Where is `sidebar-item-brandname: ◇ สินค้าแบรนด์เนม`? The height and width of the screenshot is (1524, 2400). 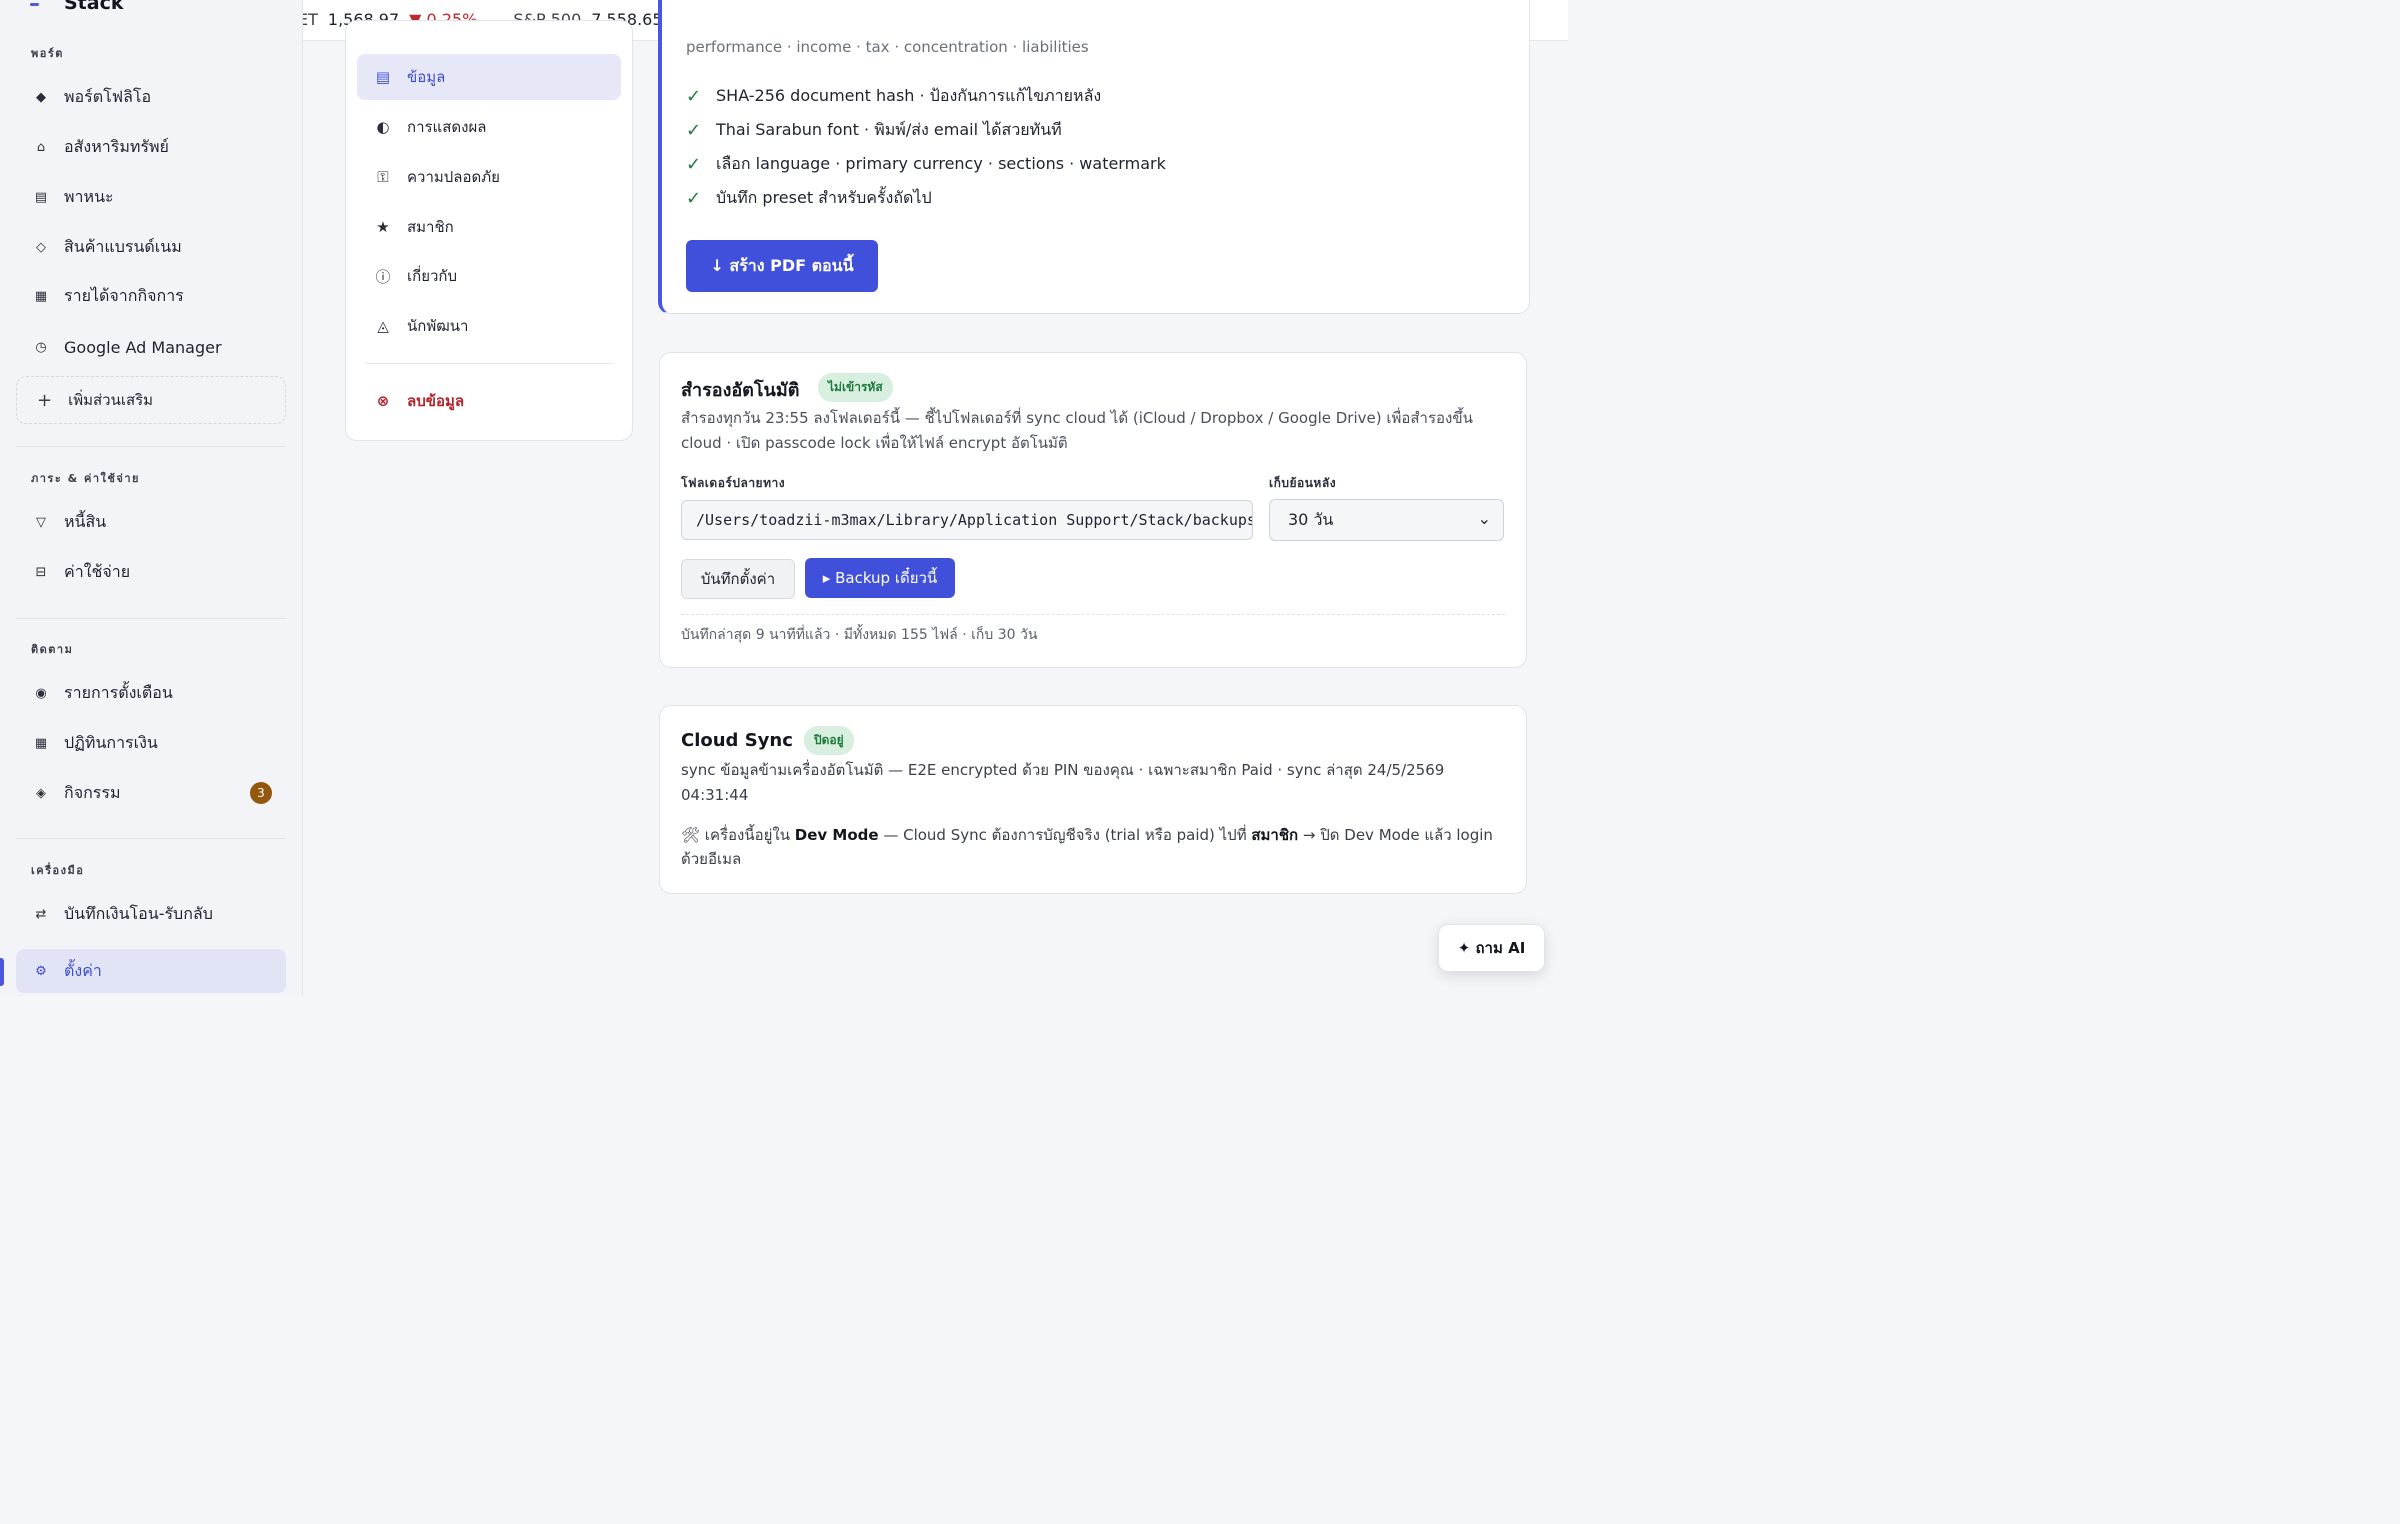
sidebar-item-brandname: ◇ สินค้าแบรนด์เนม is located at coordinates (151, 247).